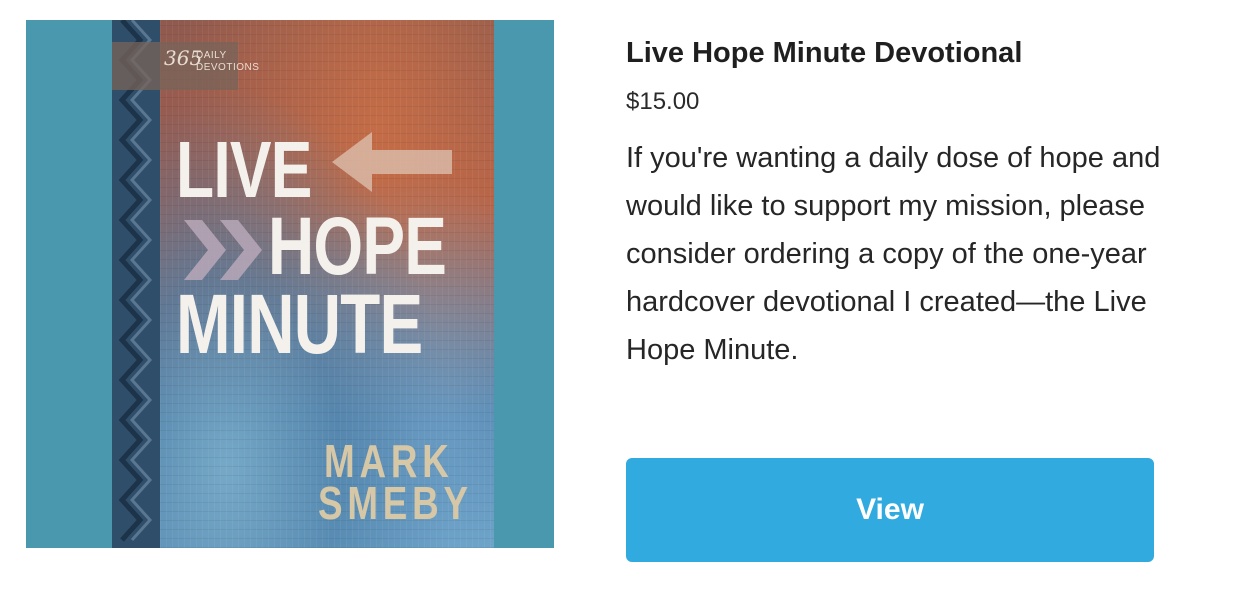  Describe the element at coordinates (244, 169) in the screenshot. I see `cover-title-line1: LIVE` at that location.